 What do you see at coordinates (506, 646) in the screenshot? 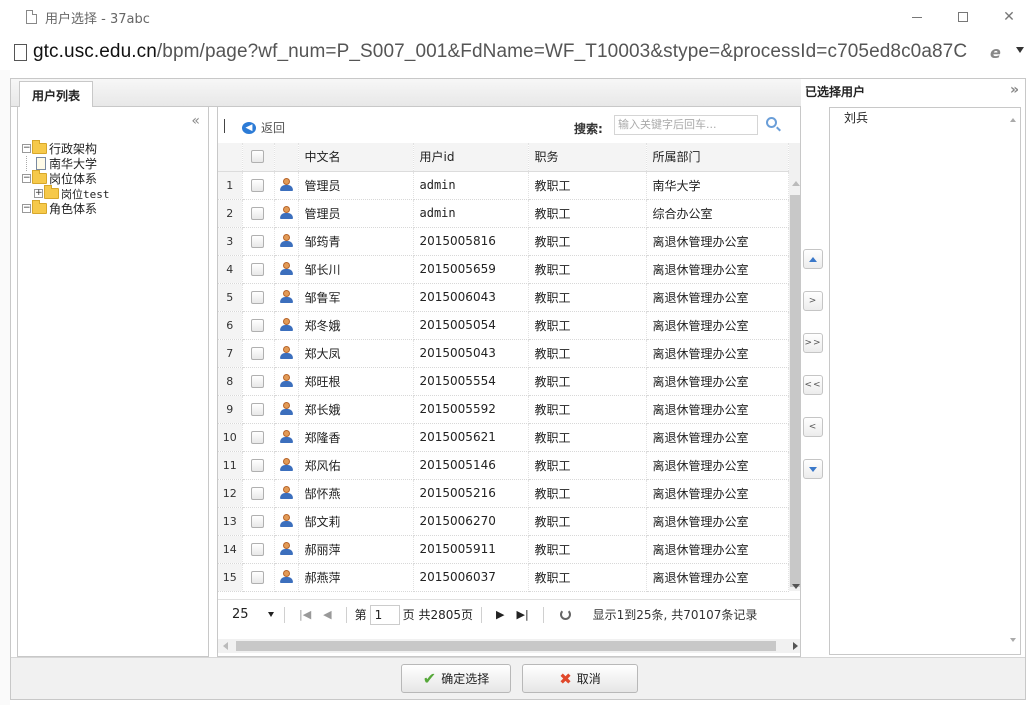
I see `hscroll-thumb` at bounding box center [506, 646].